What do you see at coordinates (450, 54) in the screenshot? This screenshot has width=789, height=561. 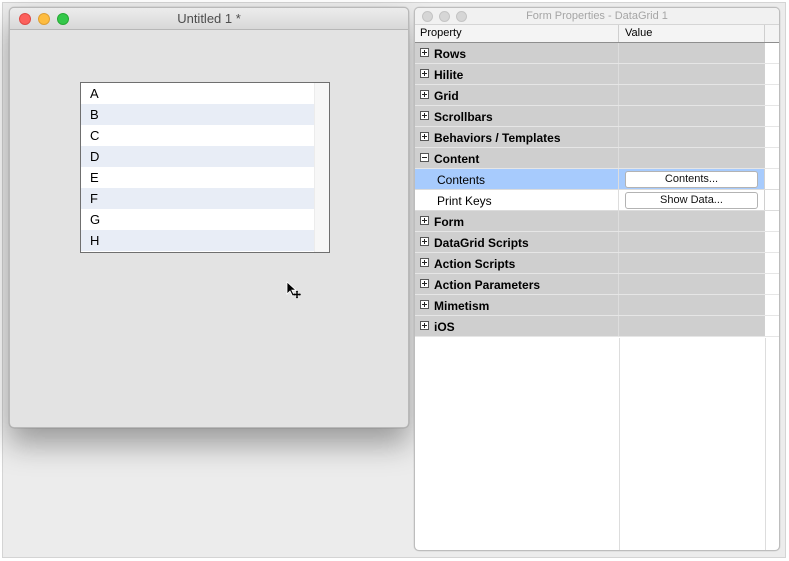 I see `section-label: Rows` at bounding box center [450, 54].